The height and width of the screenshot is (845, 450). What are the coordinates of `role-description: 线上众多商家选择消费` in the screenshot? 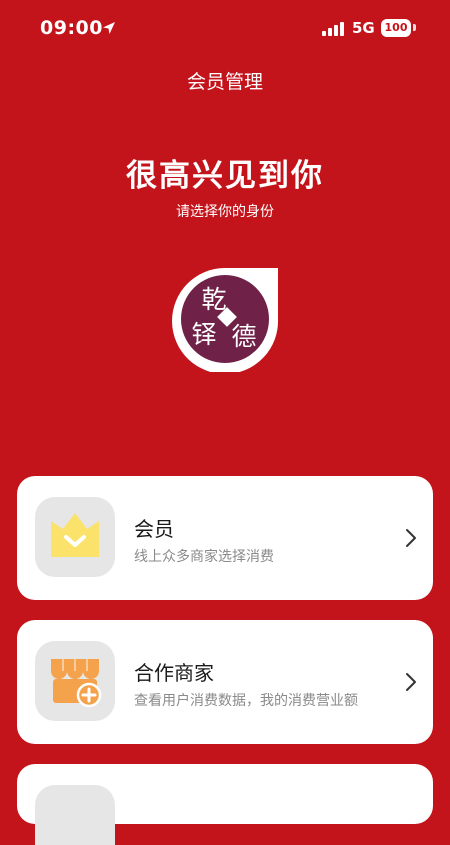 It's located at (204, 557).